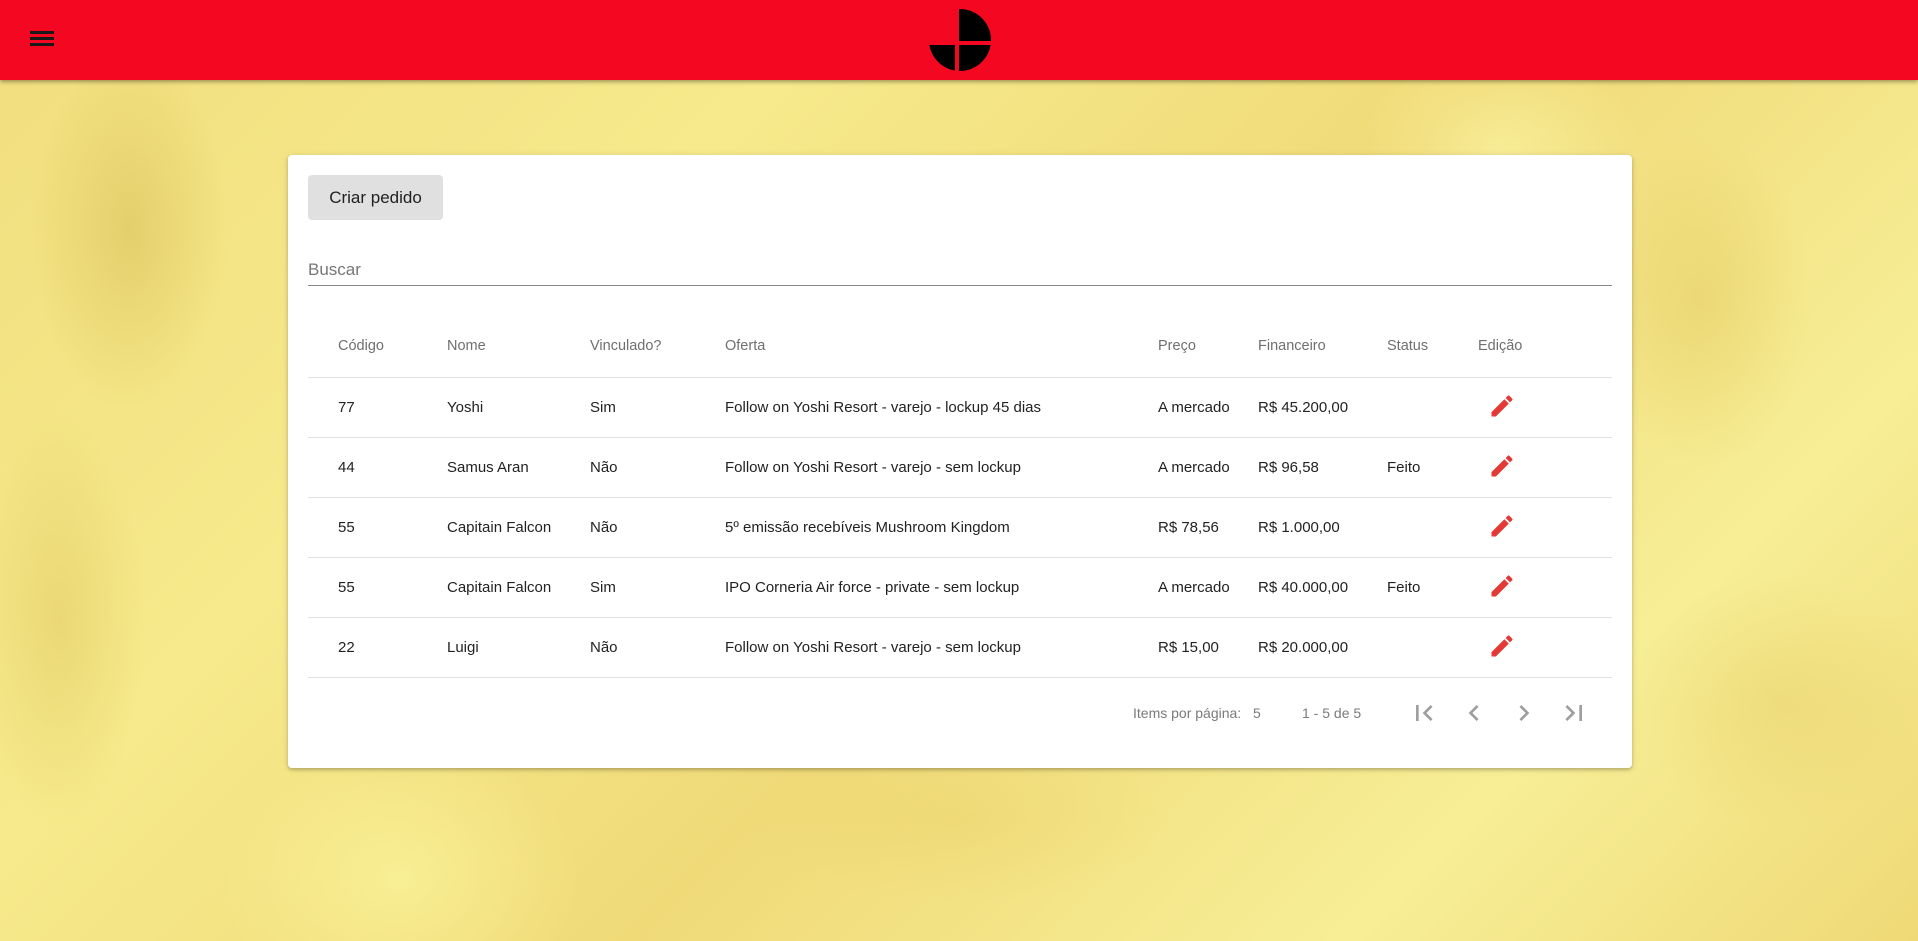  Describe the element at coordinates (518, 407) in the screenshot. I see `cell-nome: Yoshi` at that location.